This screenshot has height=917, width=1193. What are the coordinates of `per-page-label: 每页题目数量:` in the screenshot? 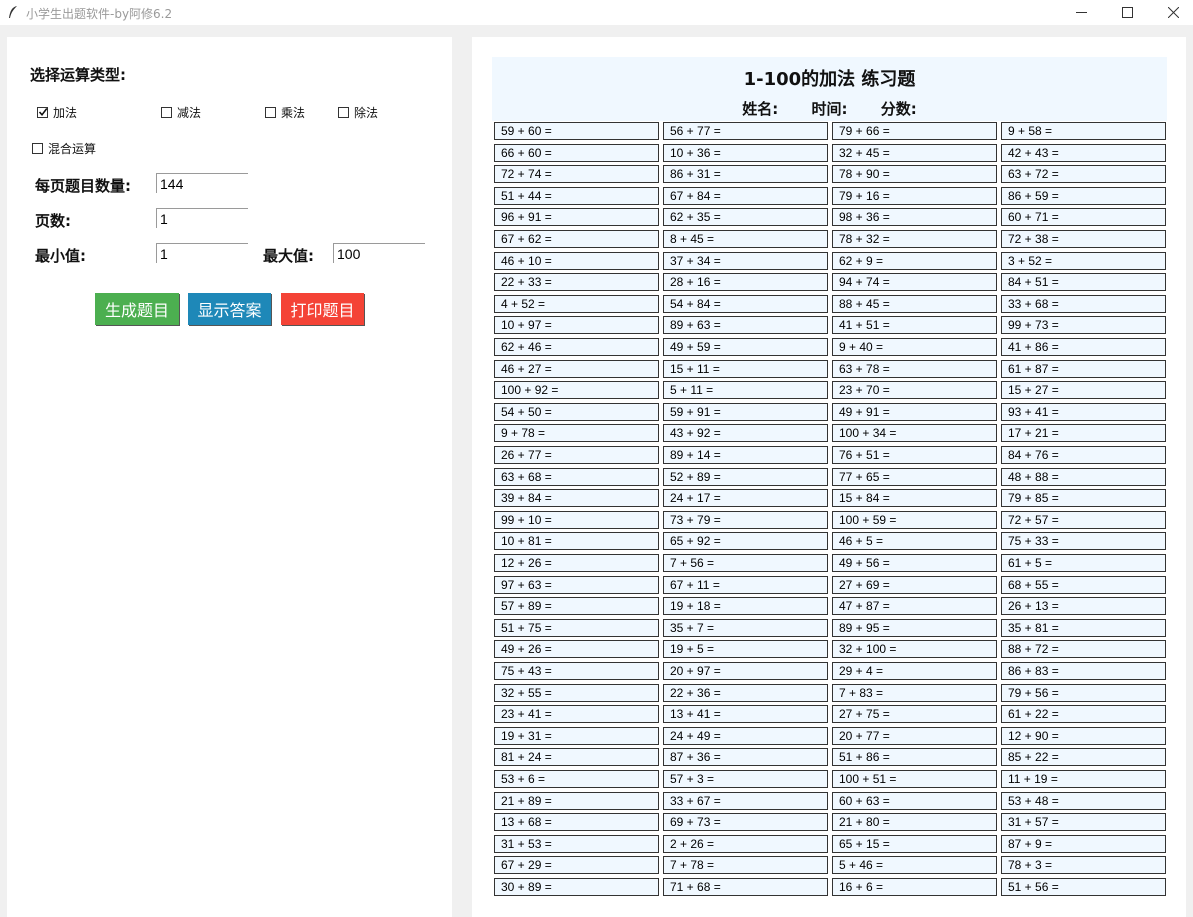 It's located at (83, 186).